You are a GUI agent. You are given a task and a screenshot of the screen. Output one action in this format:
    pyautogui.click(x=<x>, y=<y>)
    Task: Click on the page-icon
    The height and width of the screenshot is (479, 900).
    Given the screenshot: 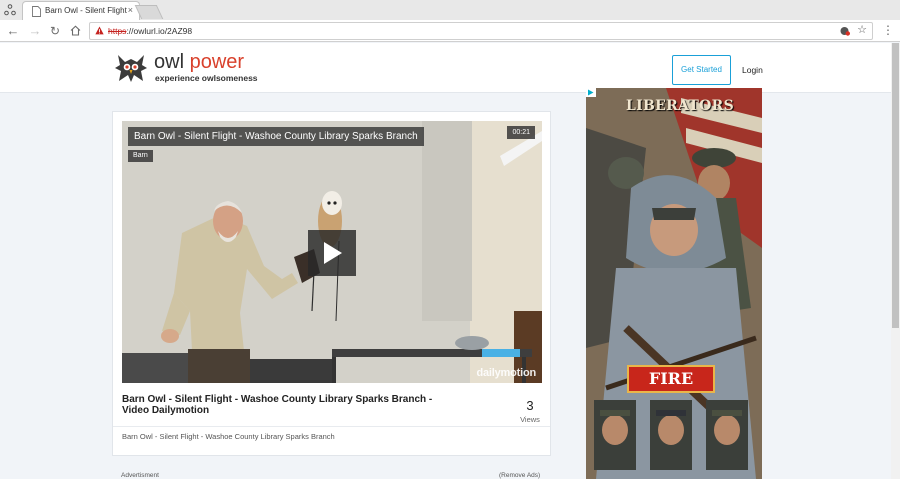 What is the action you would take?
    pyautogui.click(x=36, y=11)
    